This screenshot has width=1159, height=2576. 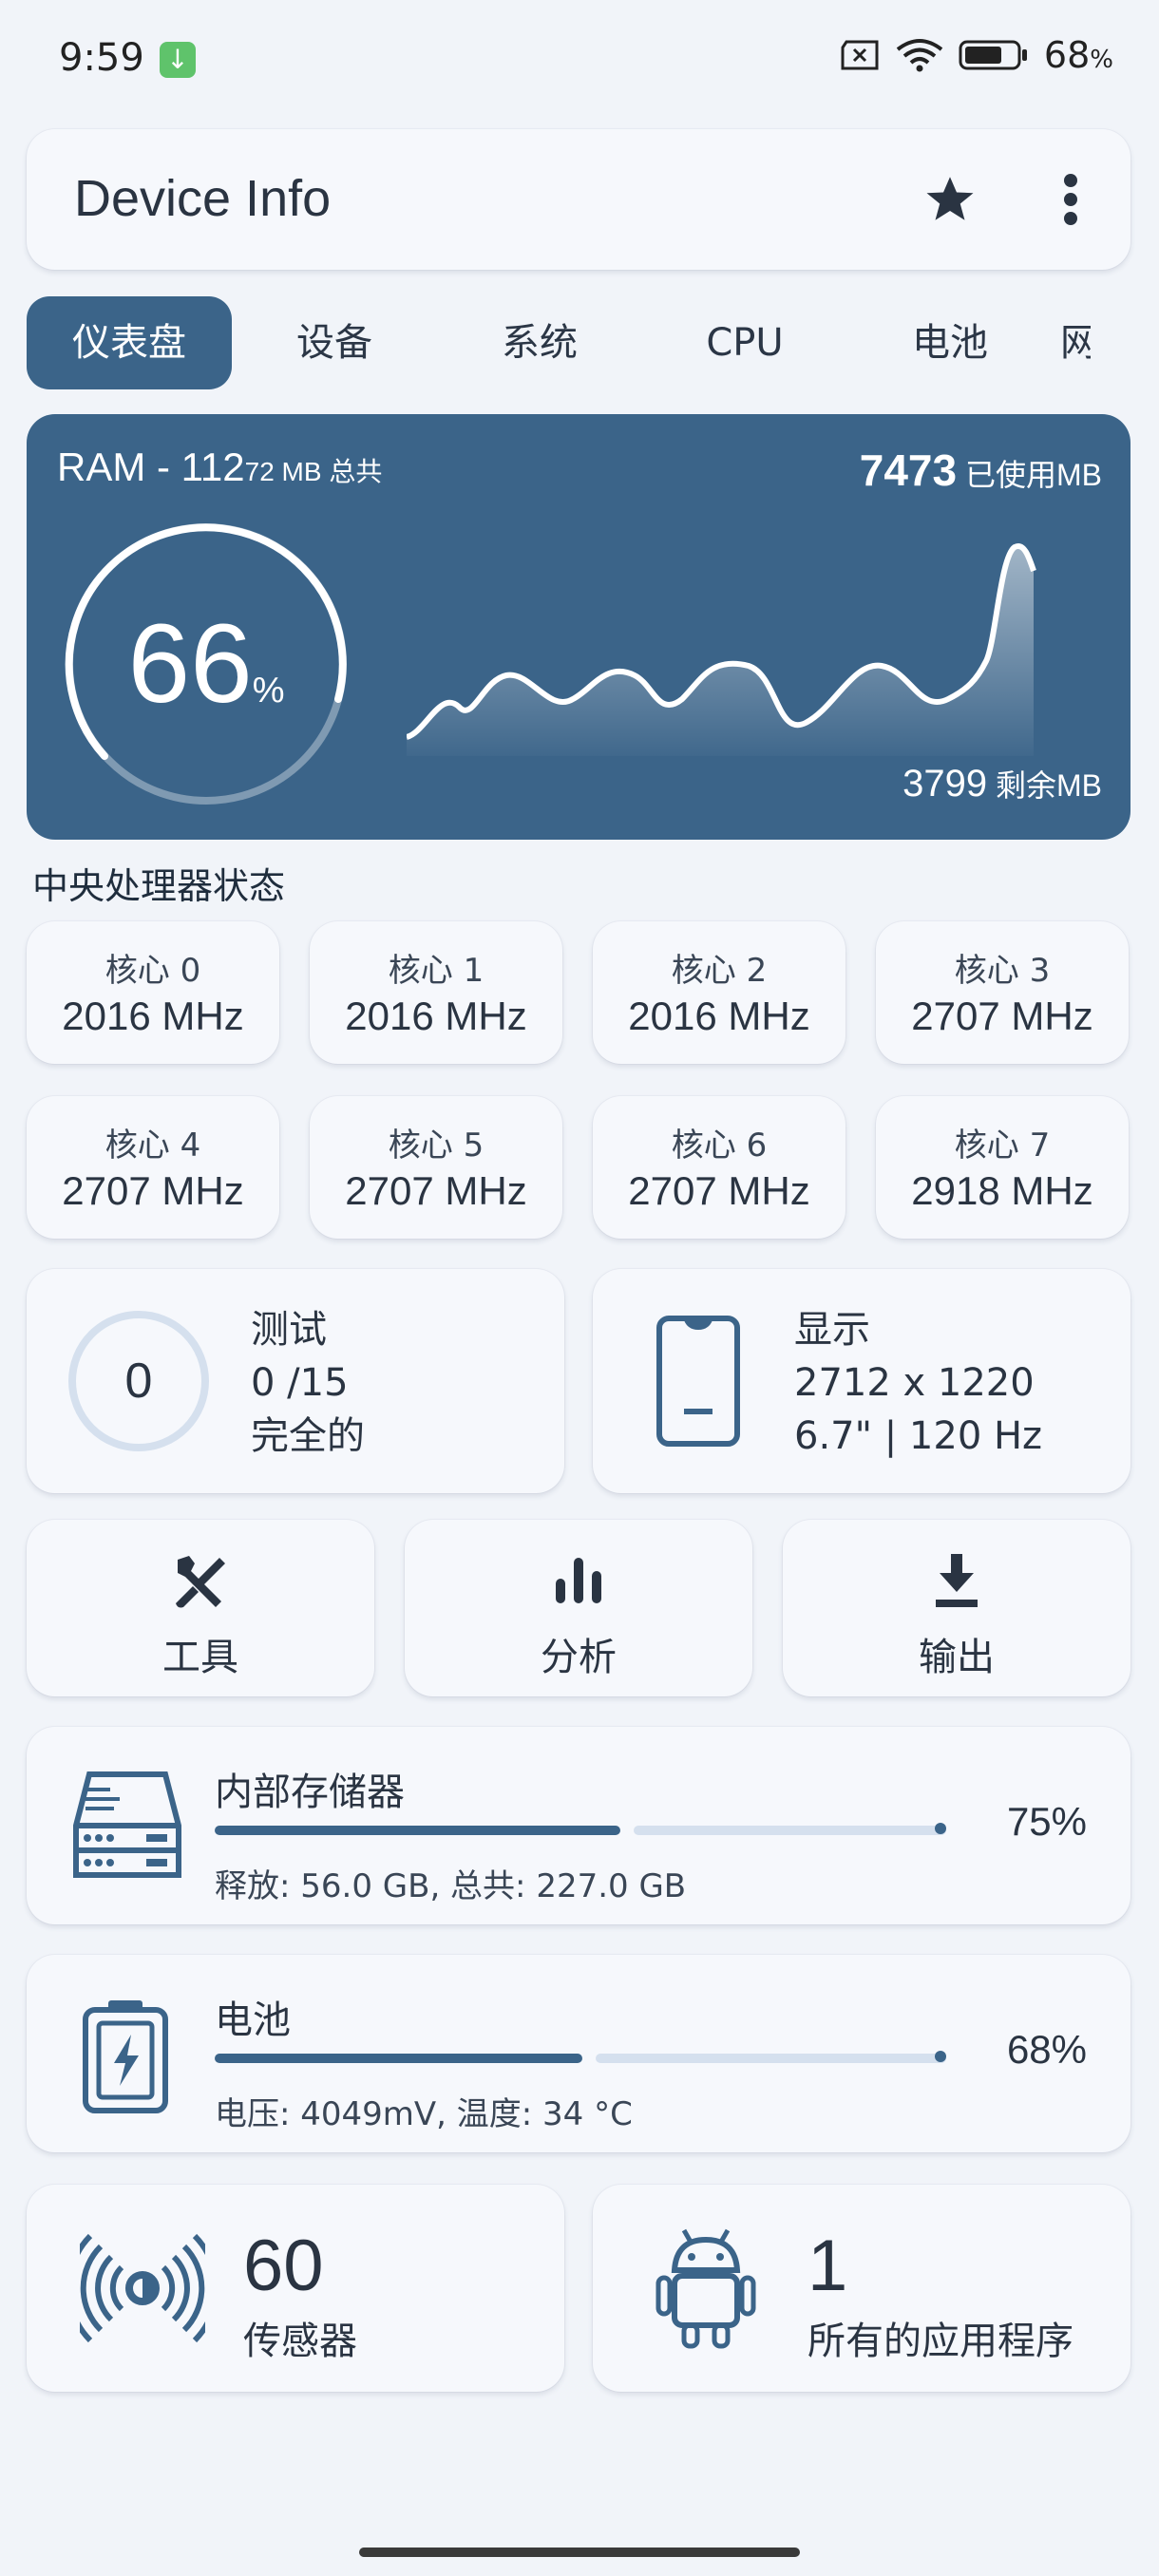 I want to click on core-frequency: 2918 MHz, so click(x=1002, y=1190).